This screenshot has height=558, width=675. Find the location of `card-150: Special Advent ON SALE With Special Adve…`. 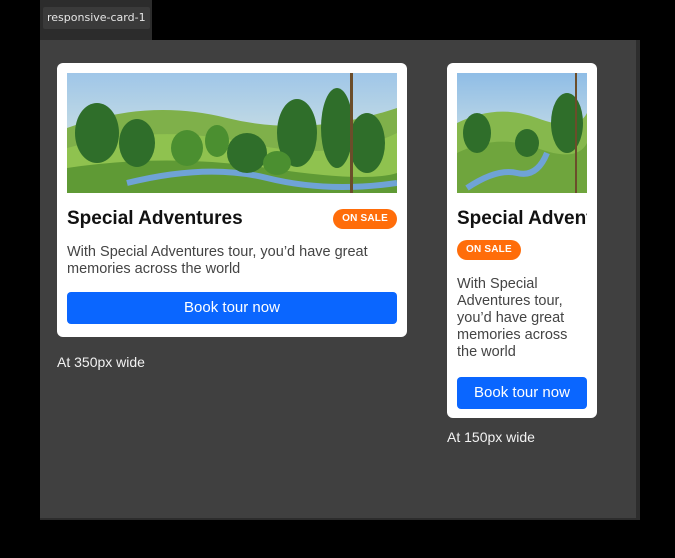

card-150: Special Advent ON SALE With Special Adve… is located at coordinates (522, 240).